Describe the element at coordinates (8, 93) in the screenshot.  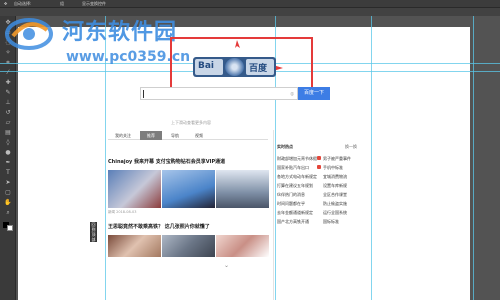
I see `brush-icon: ✎` at that location.